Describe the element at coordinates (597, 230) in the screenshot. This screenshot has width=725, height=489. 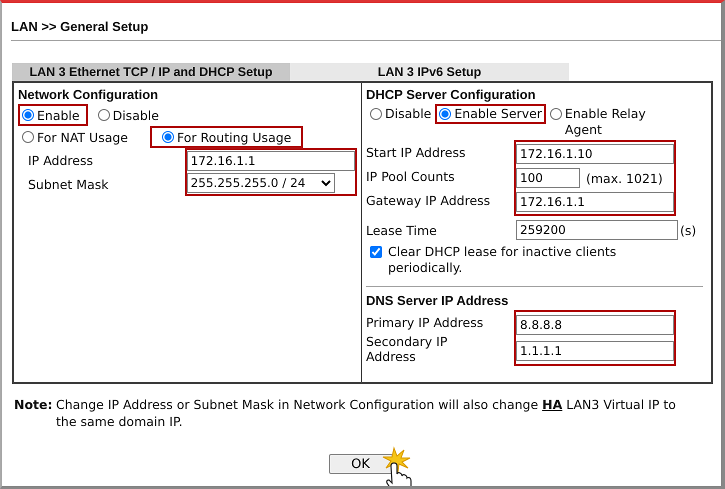
I see `input-field: 259200` at that location.